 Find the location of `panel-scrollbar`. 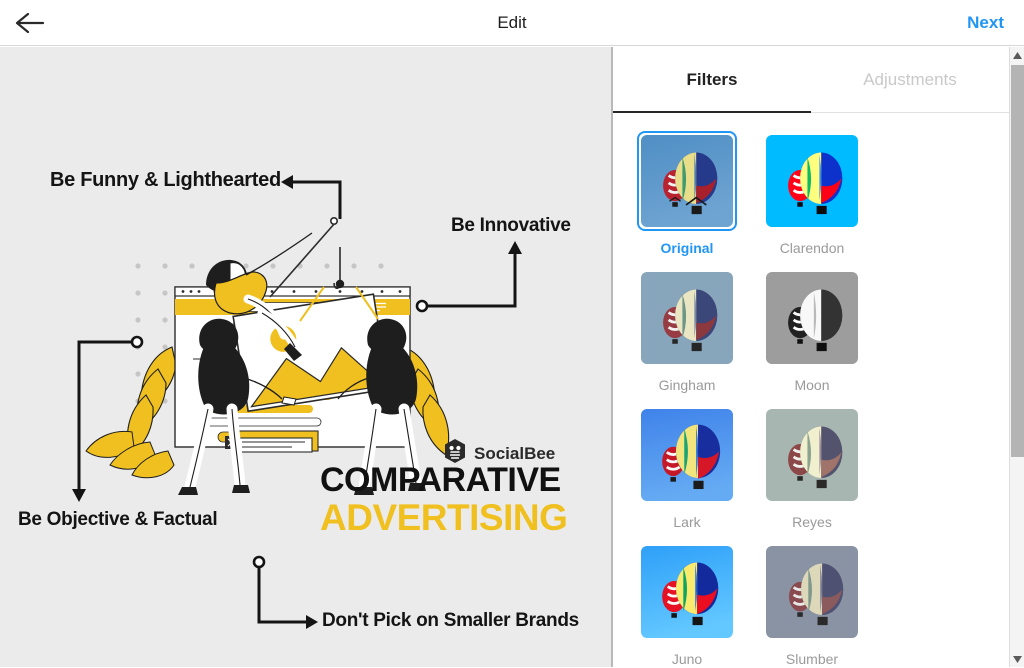

panel-scrollbar is located at coordinates (1016, 357).